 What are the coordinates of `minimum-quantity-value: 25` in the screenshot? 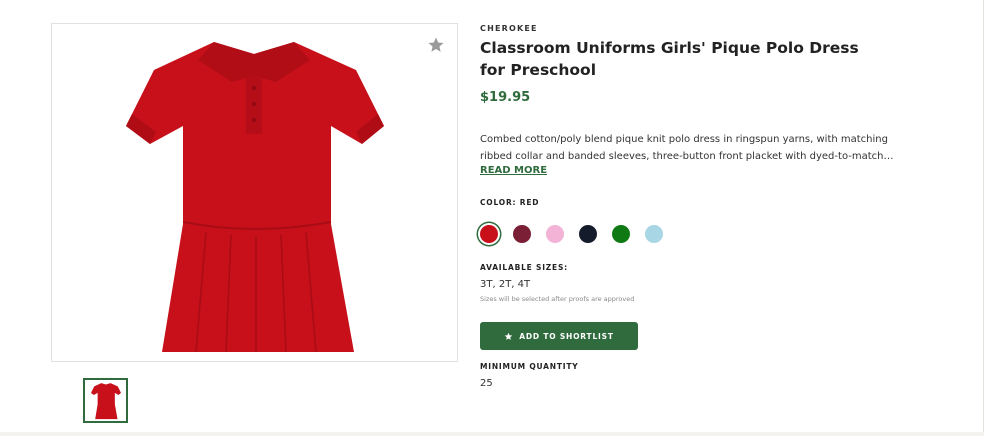 It's located at (486, 383).